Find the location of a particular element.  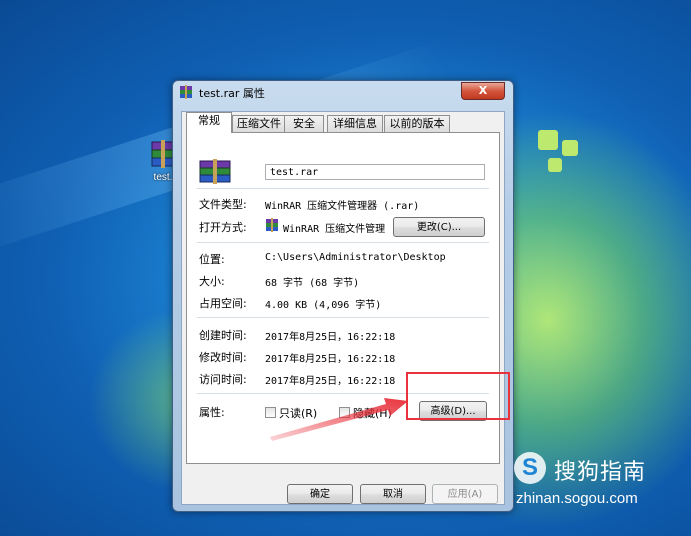

desktop-file-label: test. is located at coordinates (163, 177).